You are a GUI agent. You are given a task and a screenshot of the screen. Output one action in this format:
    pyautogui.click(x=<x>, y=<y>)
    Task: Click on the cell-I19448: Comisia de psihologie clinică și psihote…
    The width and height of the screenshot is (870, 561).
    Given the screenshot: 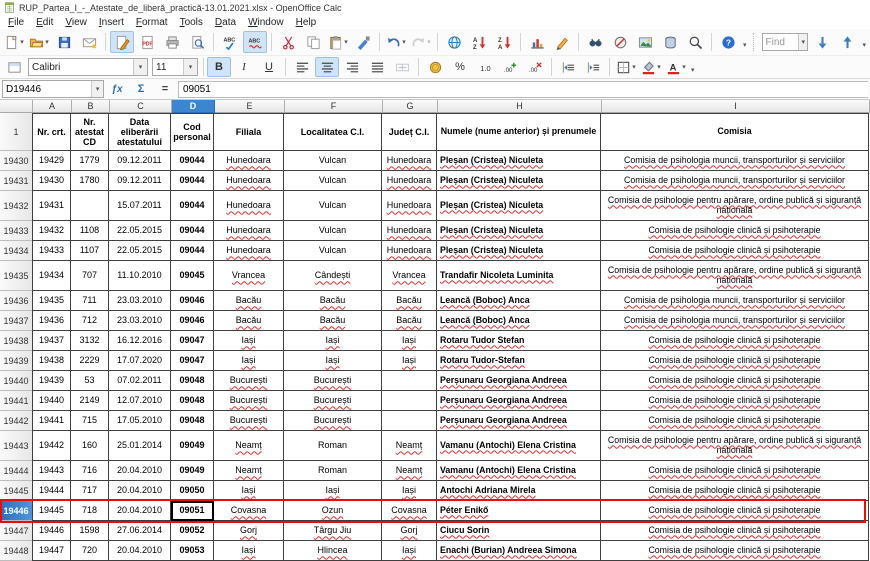 What is the action you would take?
    pyautogui.click(x=735, y=551)
    